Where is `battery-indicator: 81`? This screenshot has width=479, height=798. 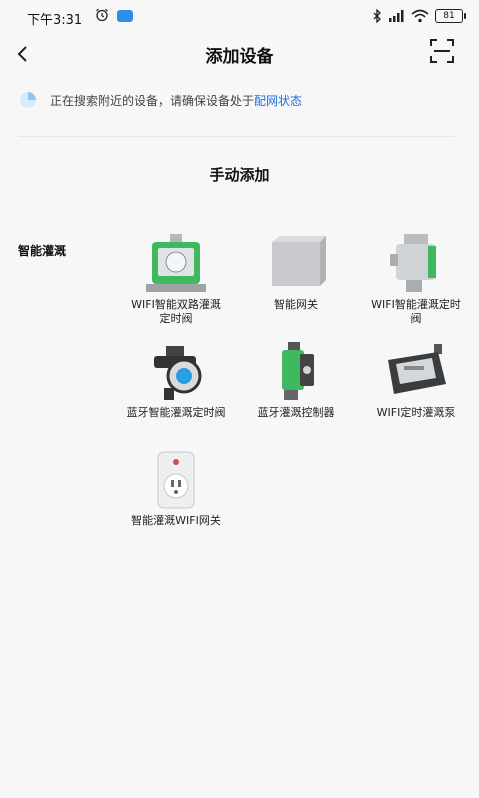
battery-indicator: 81 is located at coordinates (450, 16).